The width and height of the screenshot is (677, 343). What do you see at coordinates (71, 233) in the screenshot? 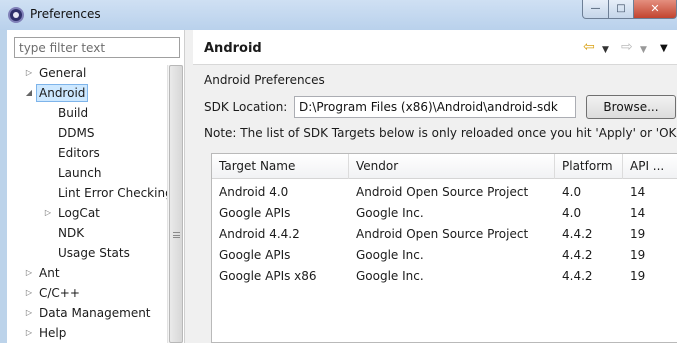
I see `tree-item-label: NDK` at bounding box center [71, 233].